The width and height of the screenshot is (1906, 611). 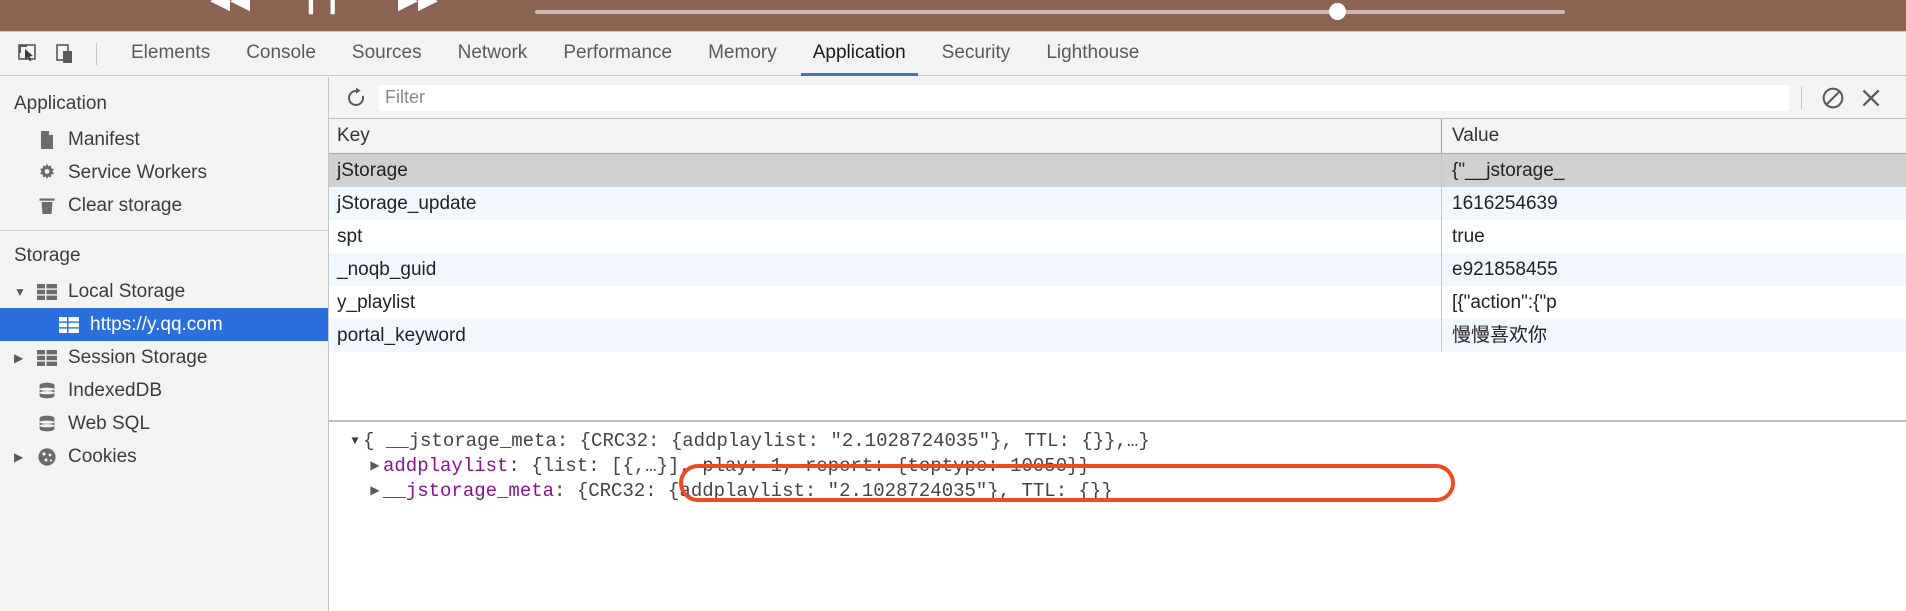 What do you see at coordinates (1674, 269) in the screenshot?
I see `cell-value: e921858455` at bounding box center [1674, 269].